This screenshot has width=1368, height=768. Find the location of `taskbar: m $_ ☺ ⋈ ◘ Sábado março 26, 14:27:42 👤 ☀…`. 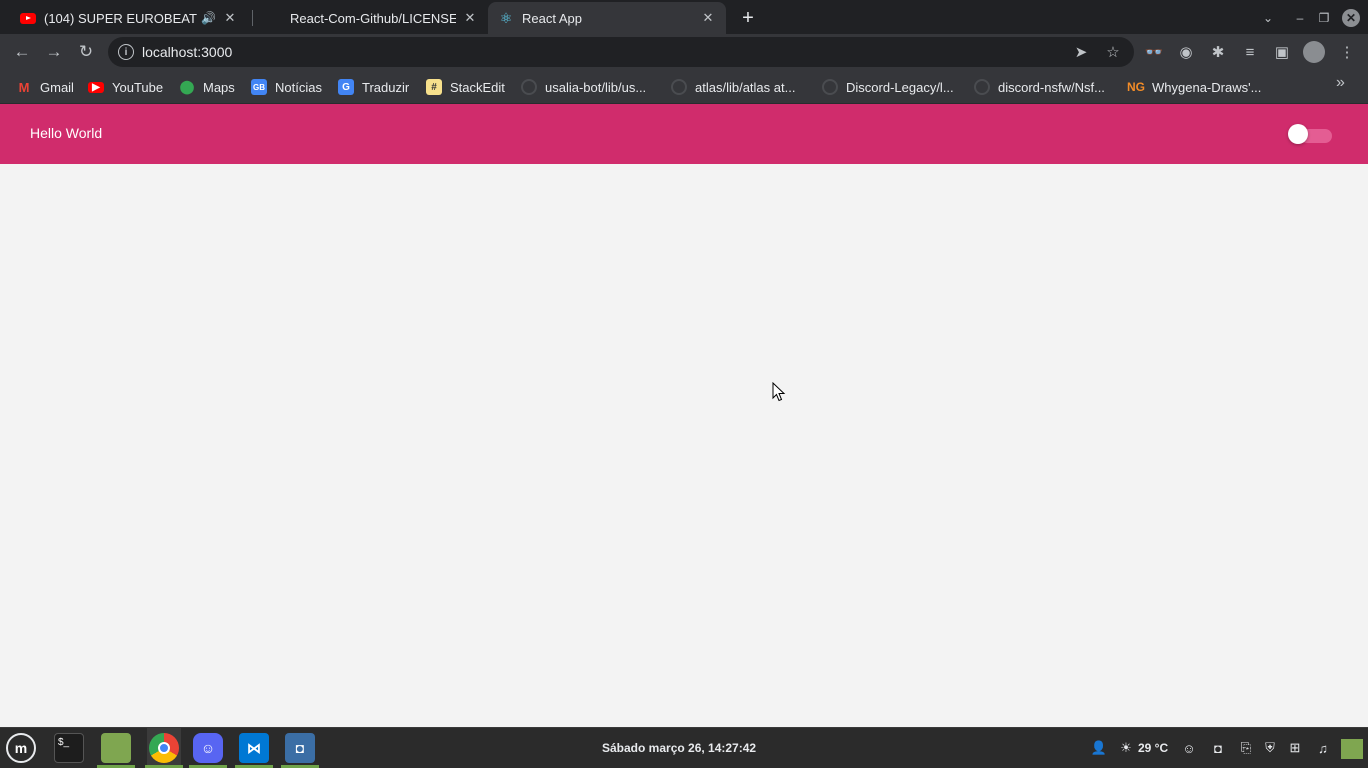

taskbar: m $_ ☺ ⋈ ◘ Sábado março 26, 14:27:42 👤 ☀… is located at coordinates (684, 747).